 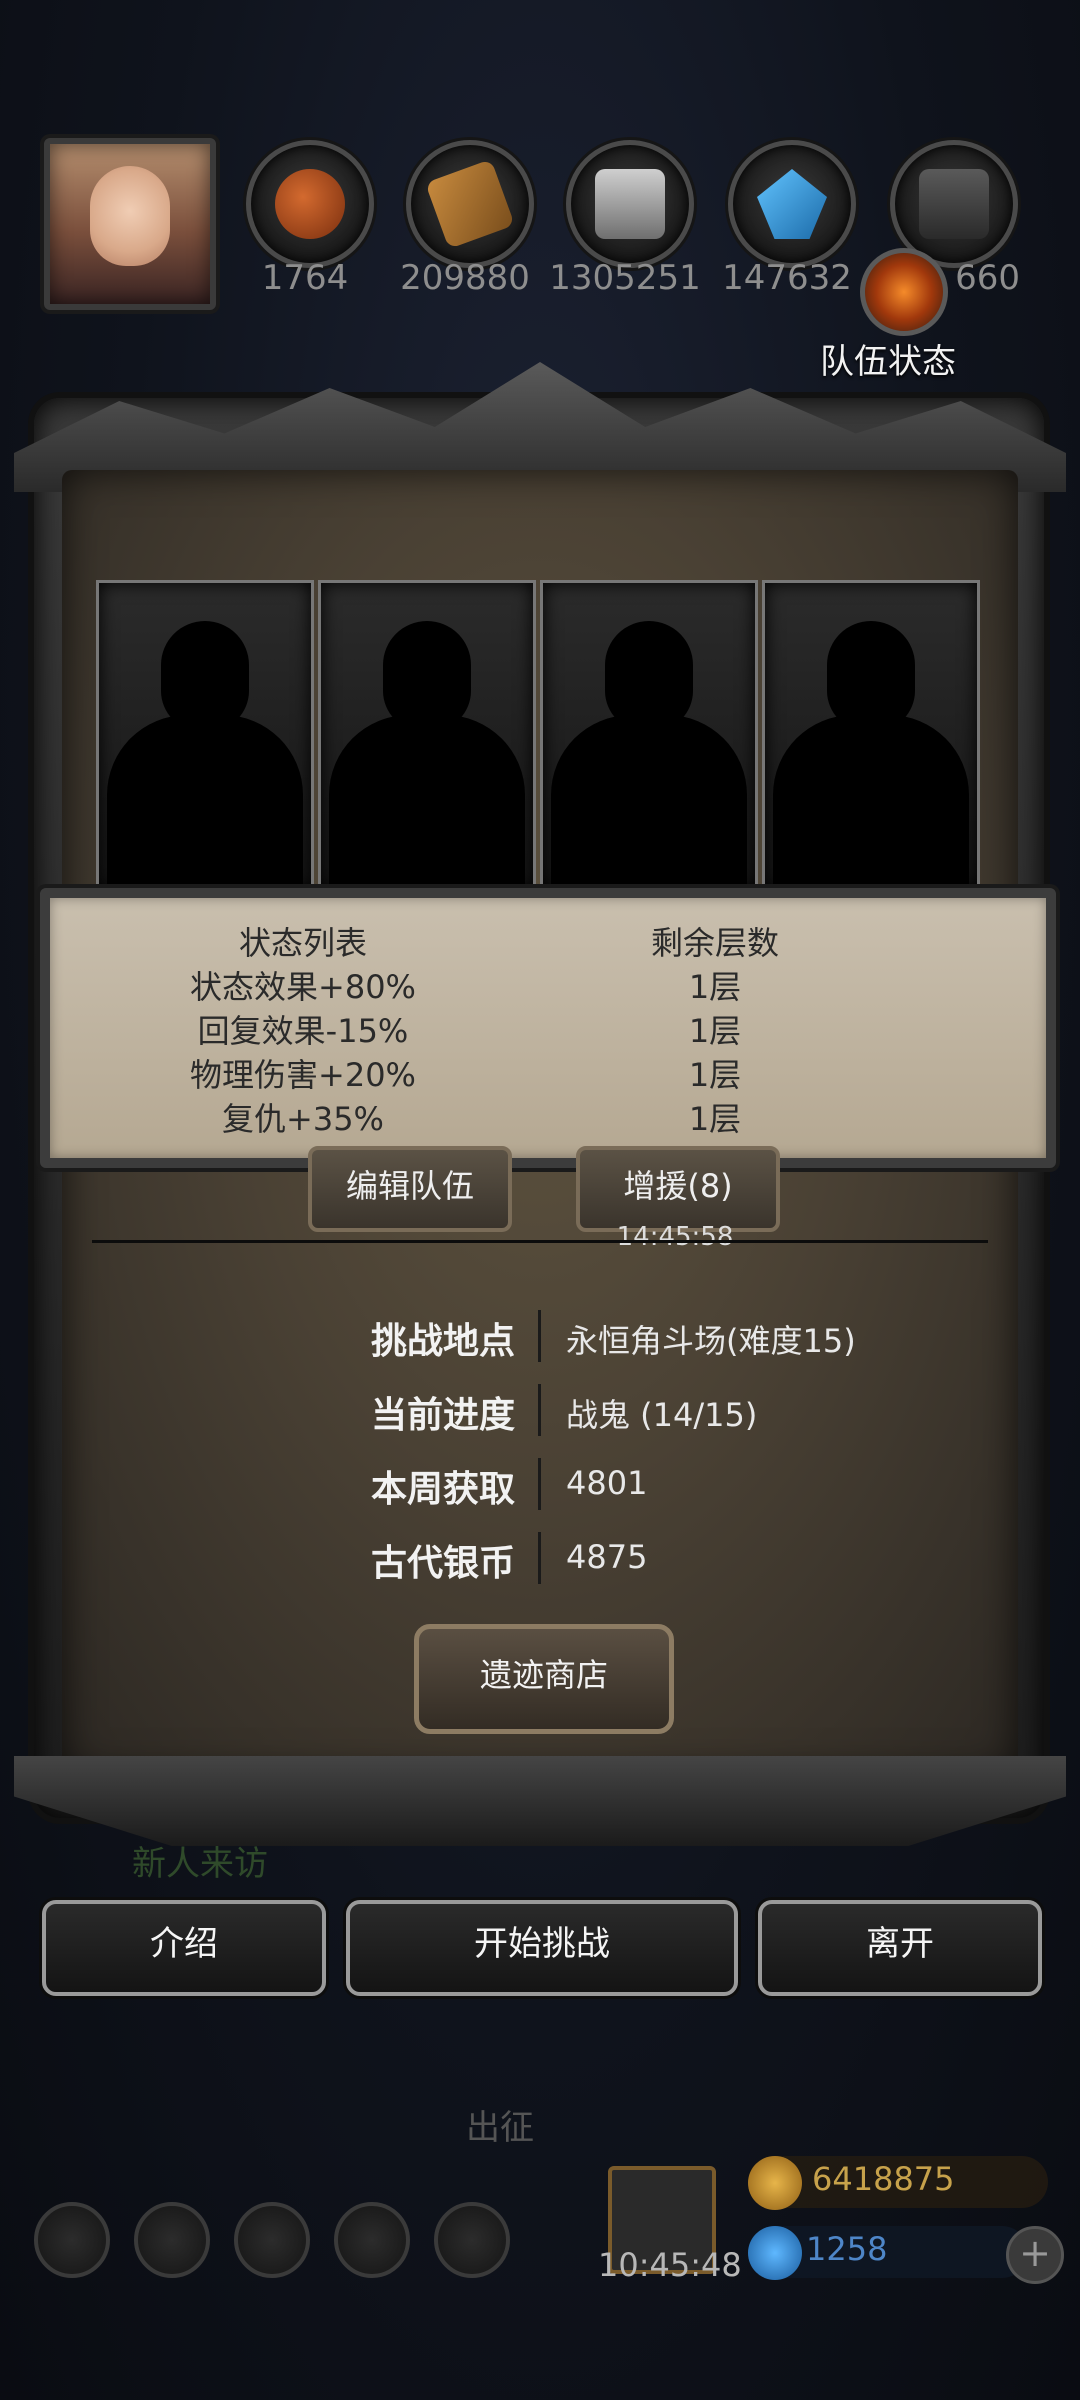 What do you see at coordinates (72, 2240) in the screenshot?
I see `settings-icon` at bounding box center [72, 2240].